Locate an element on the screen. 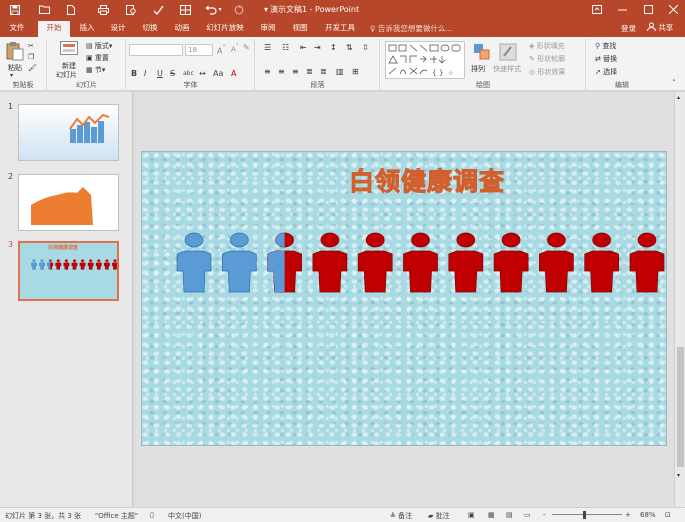 Image resolution: width=685 pixels, height=522 pixels. copy-icon: ❐ is located at coordinates (31, 57).